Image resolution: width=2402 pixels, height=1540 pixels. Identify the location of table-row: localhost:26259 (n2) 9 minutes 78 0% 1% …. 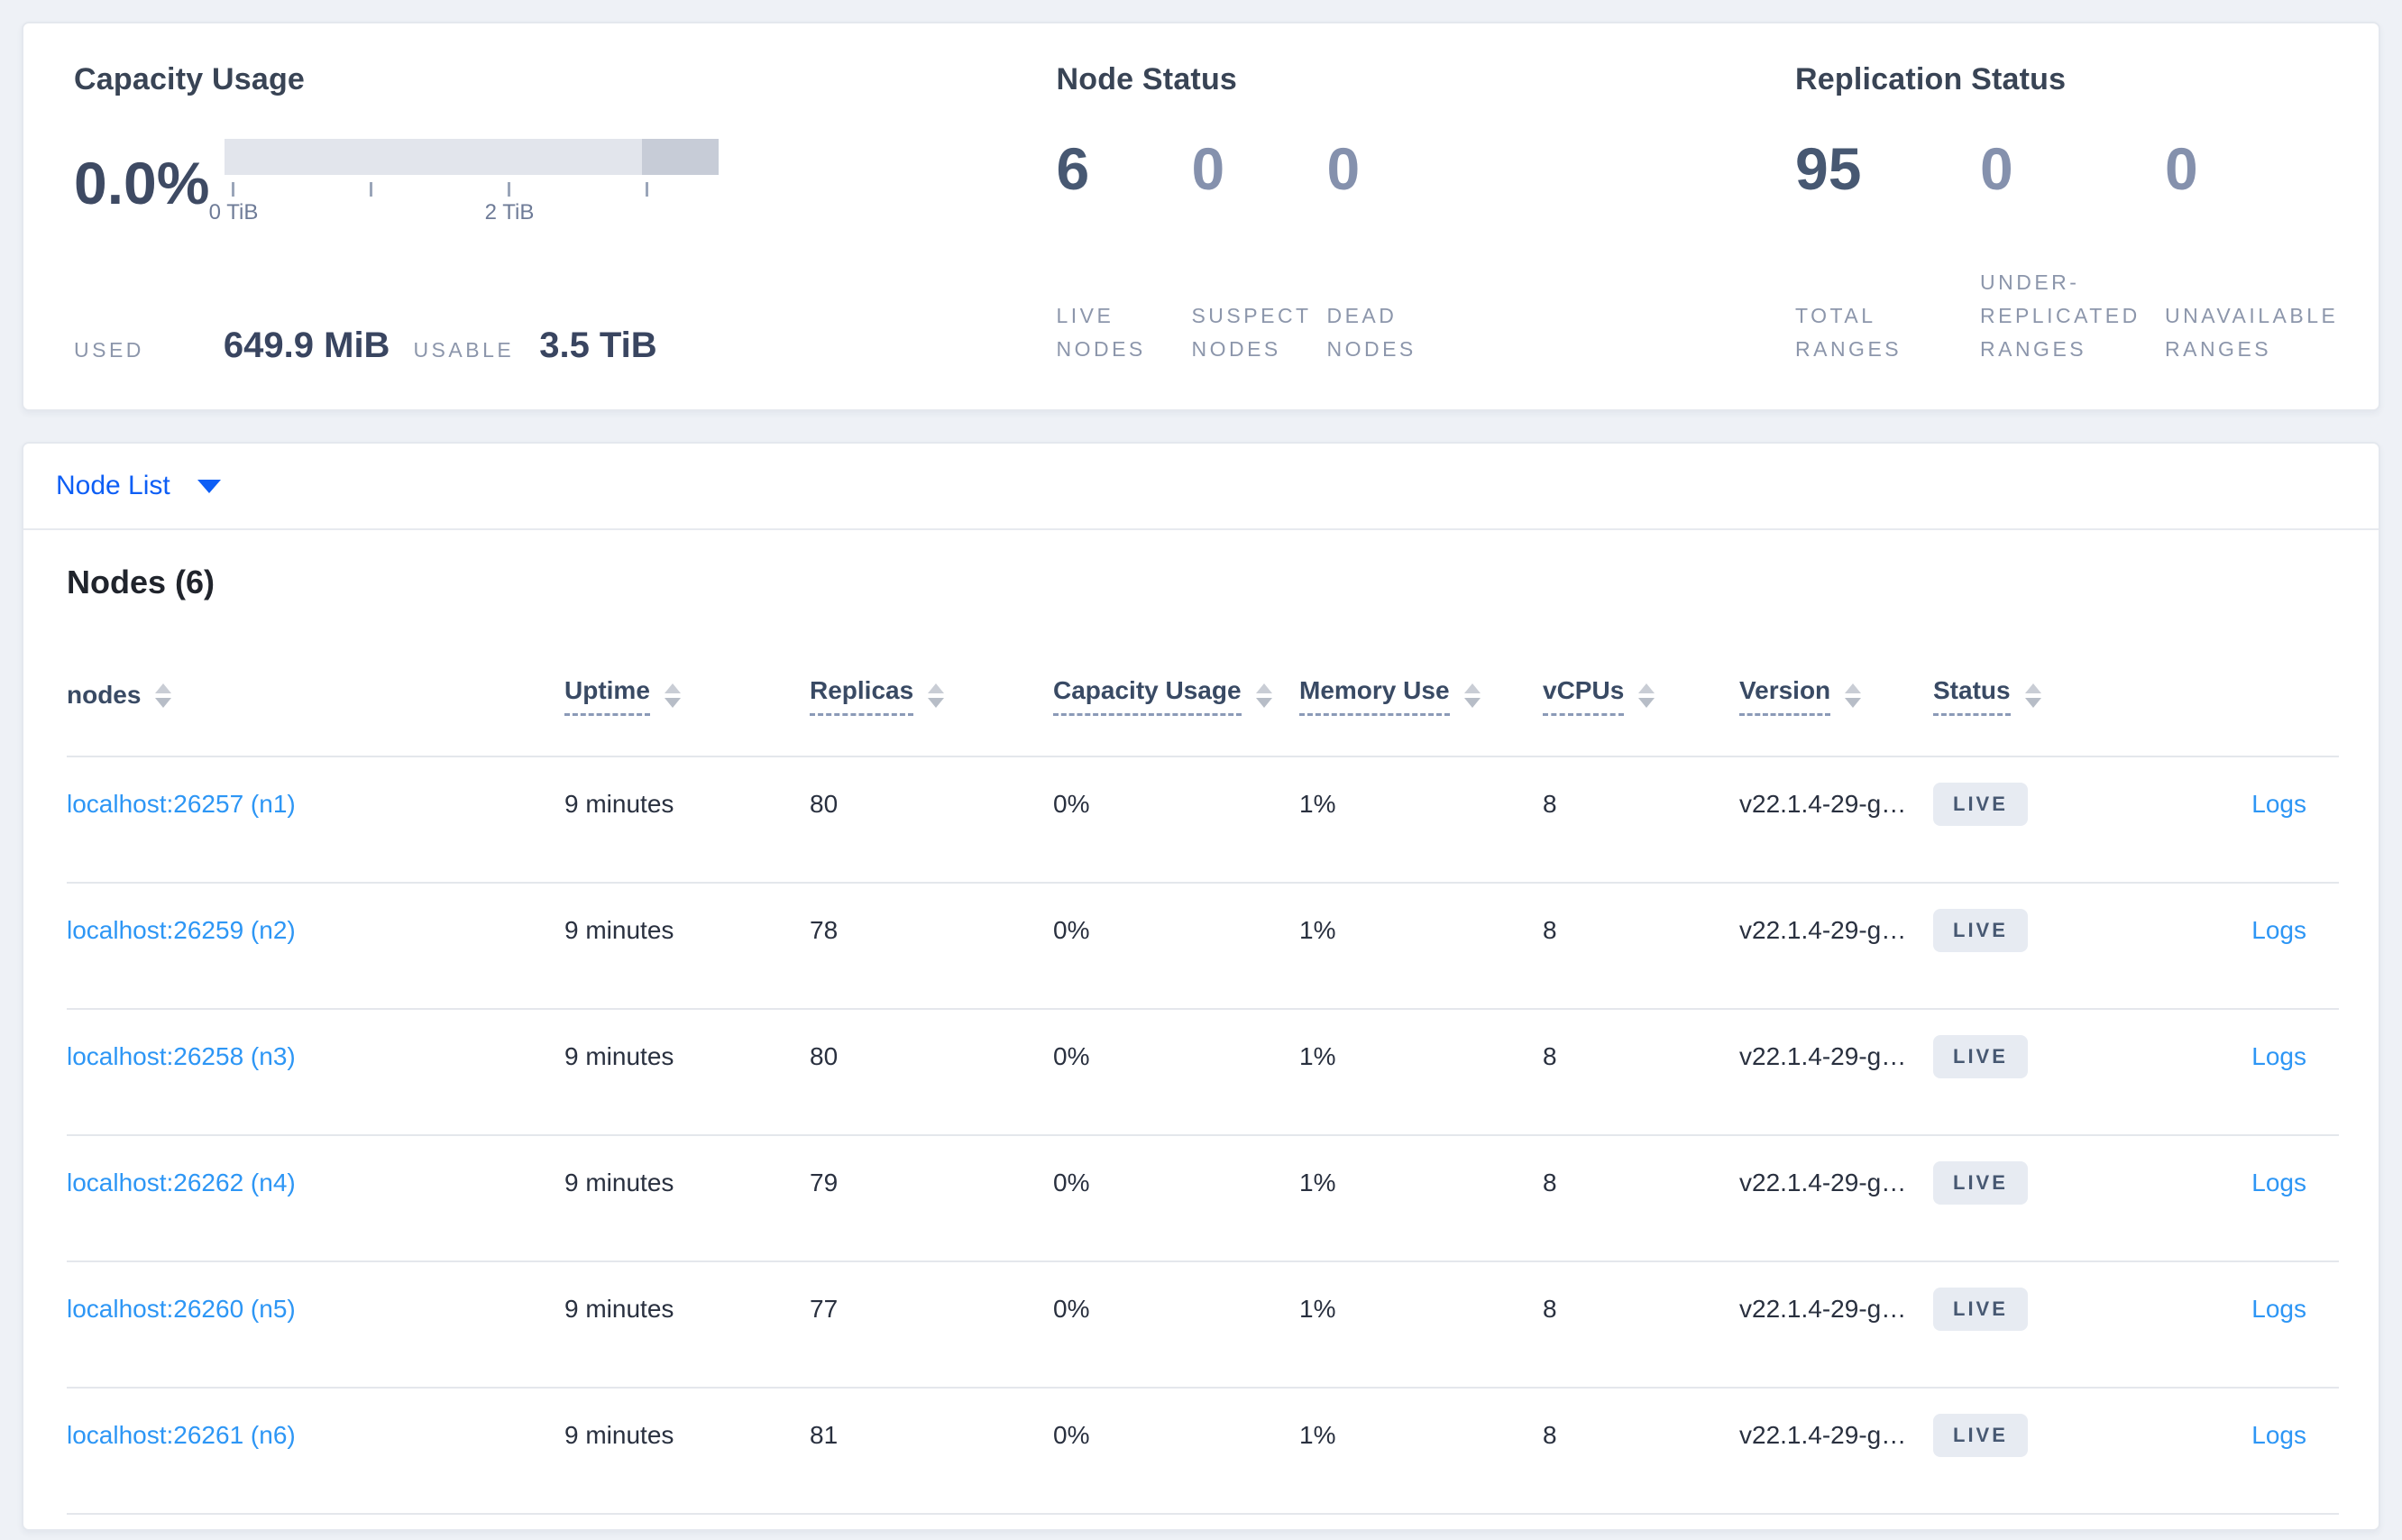
(1203, 946).